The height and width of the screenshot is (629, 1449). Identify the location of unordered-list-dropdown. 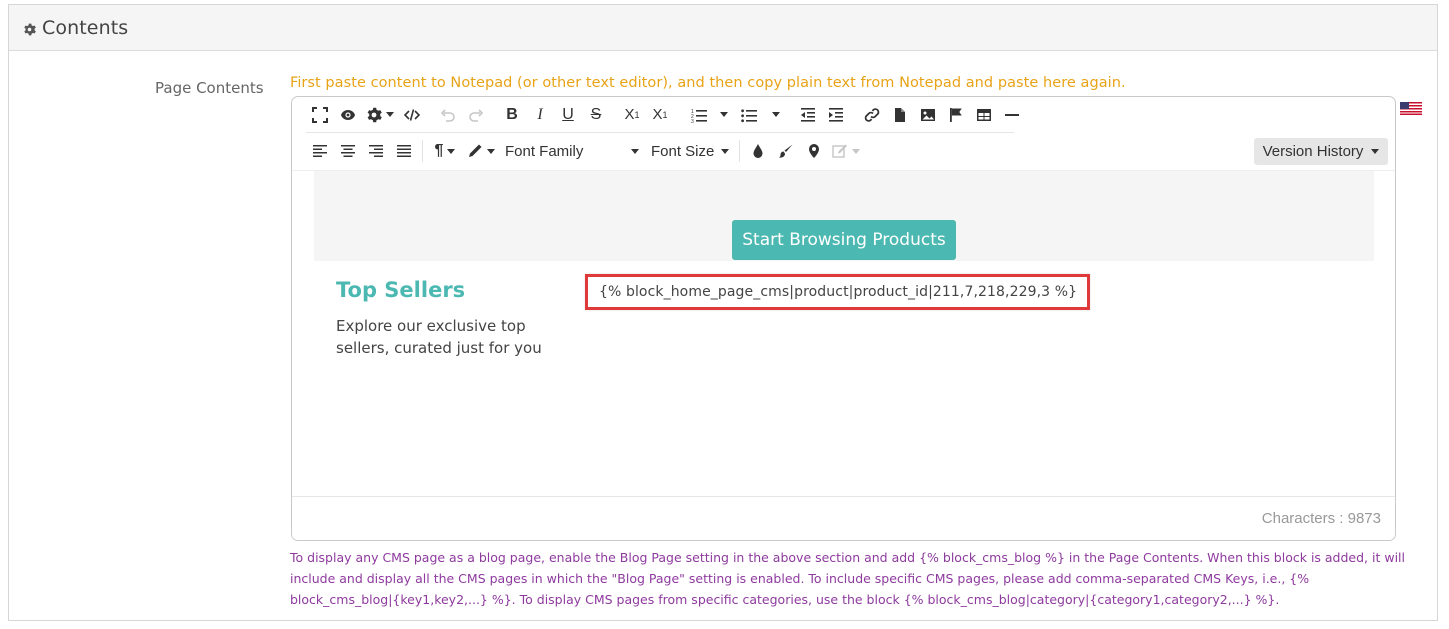
(749, 115).